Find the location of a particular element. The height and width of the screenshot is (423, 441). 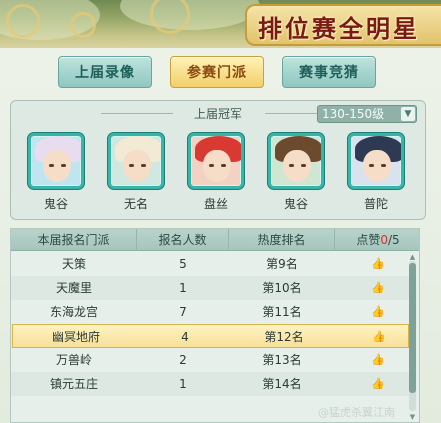

sect-cell: 幽冥地府 is located at coordinates (75, 337).